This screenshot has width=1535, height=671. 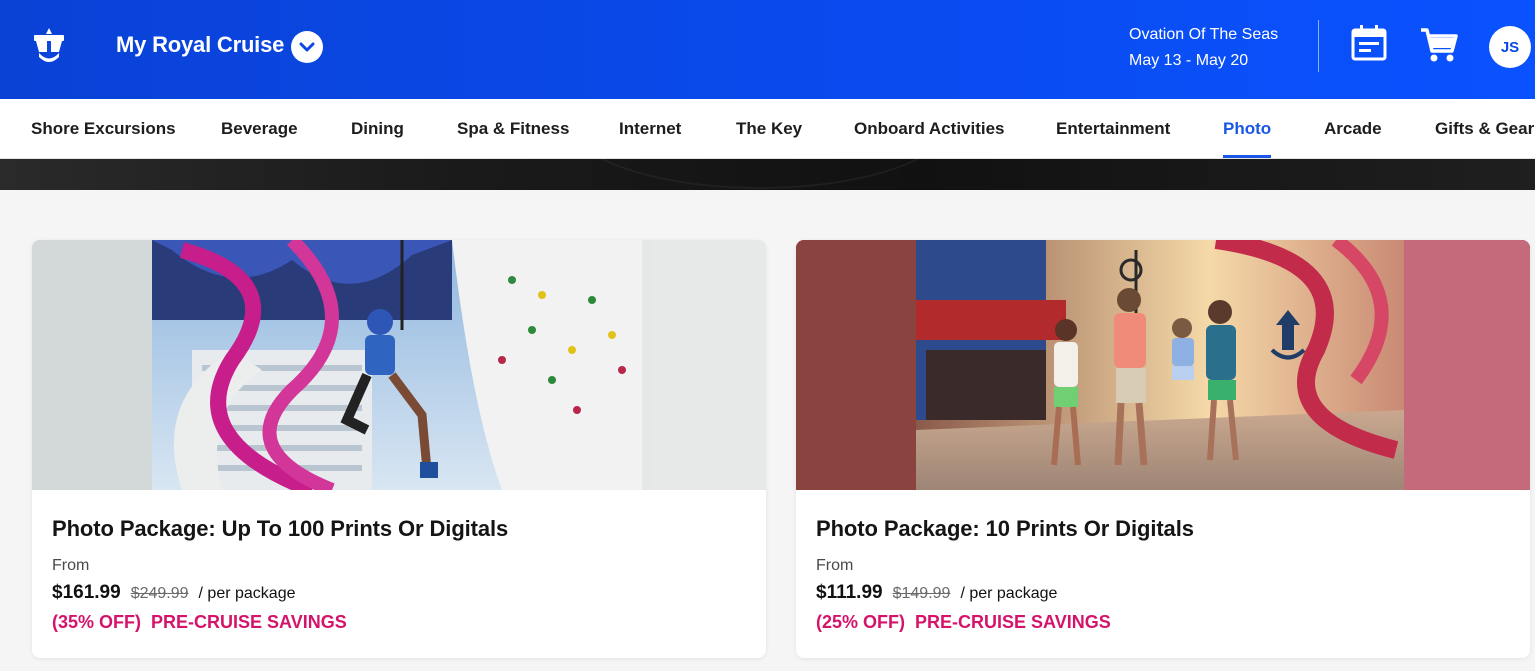 What do you see at coordinates (1204, 34) in the screenshot?
I see `ship-name: Ovation Of The Seas` at bounding box center [1204, 34].